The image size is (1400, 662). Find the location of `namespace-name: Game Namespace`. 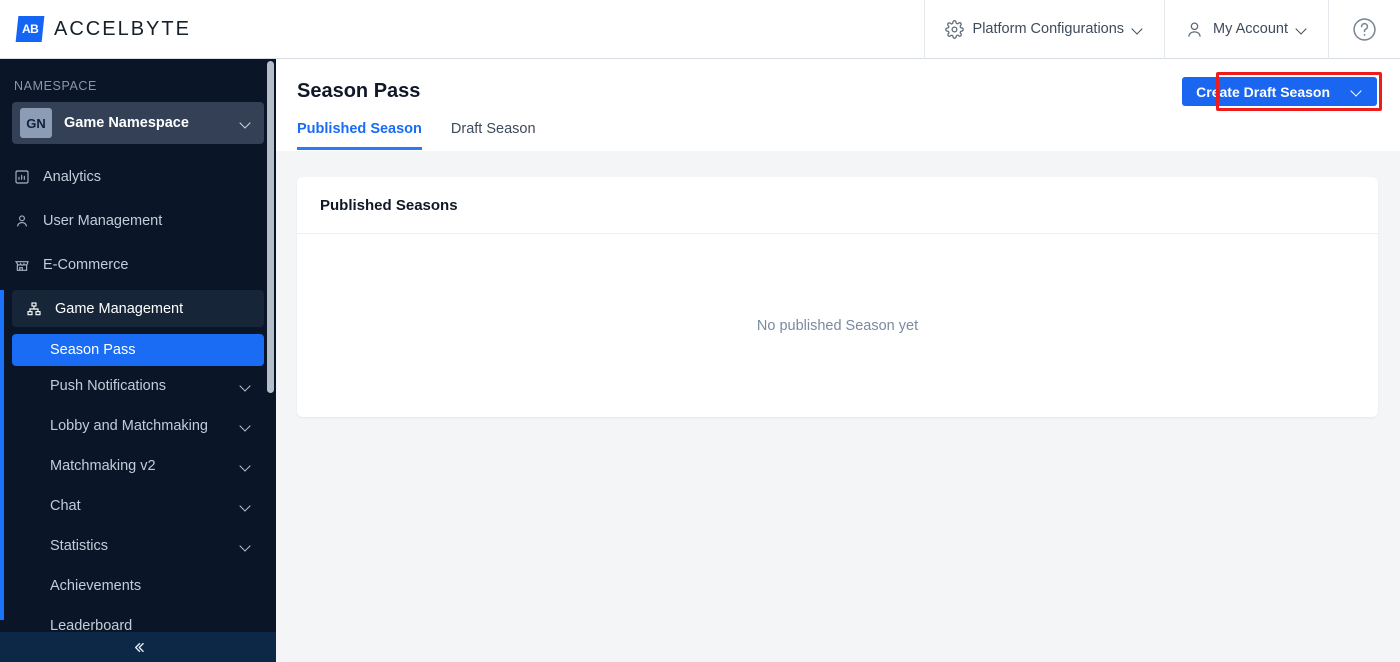

namespace-name: Game Namespace is located at coordinates (126, 123).